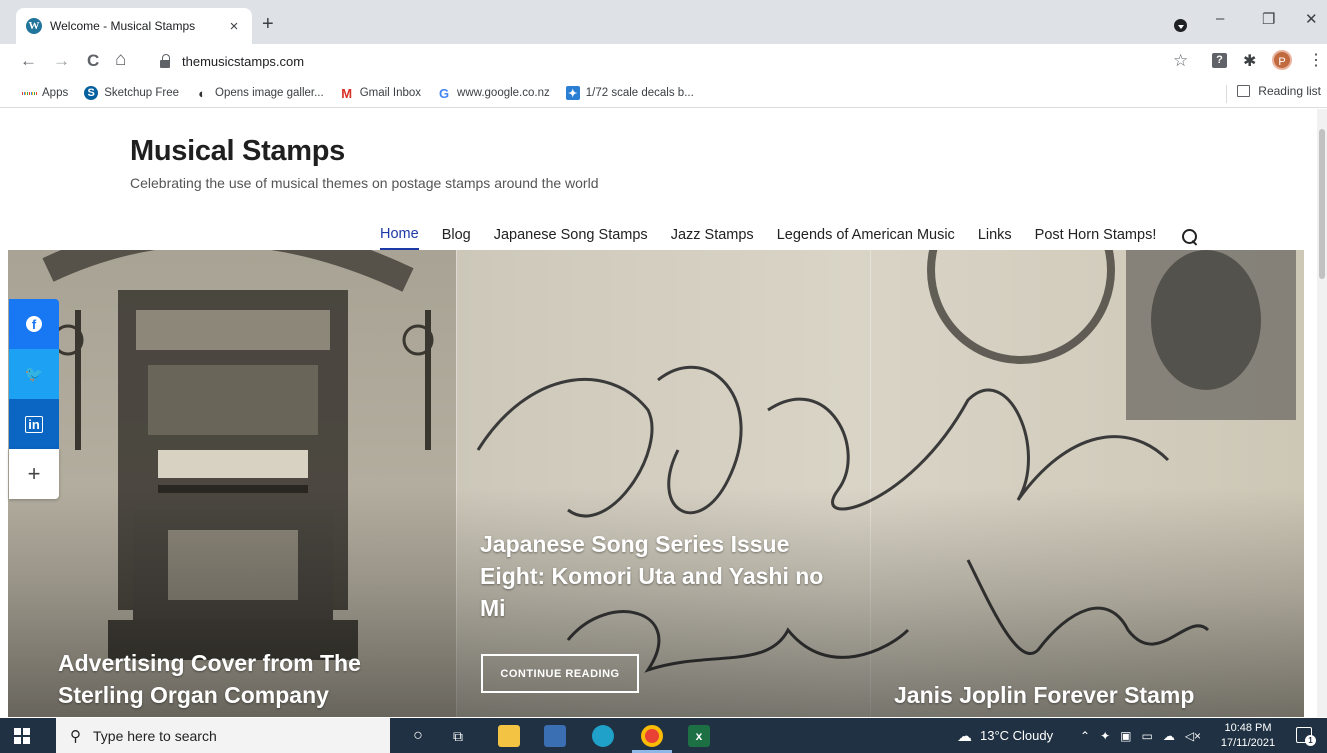  I want to click on new-tab-button: +, so click(268, 24).